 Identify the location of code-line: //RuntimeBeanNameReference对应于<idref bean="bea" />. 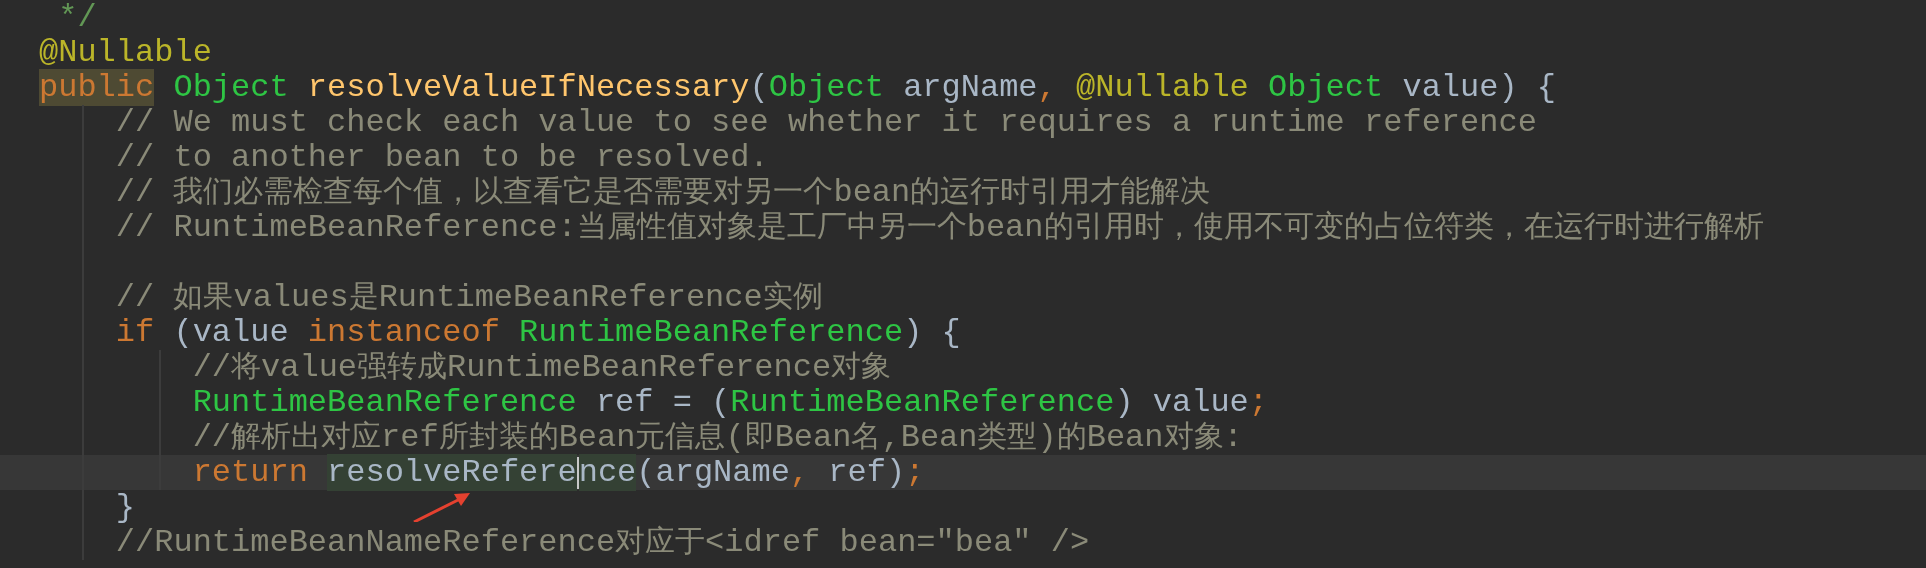
(963, 542).